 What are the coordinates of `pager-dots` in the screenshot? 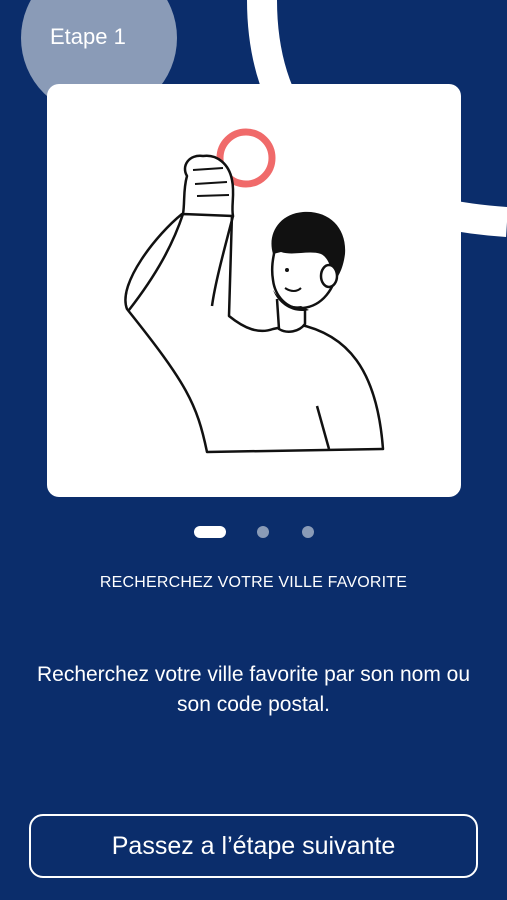 It's located at (253, 532).